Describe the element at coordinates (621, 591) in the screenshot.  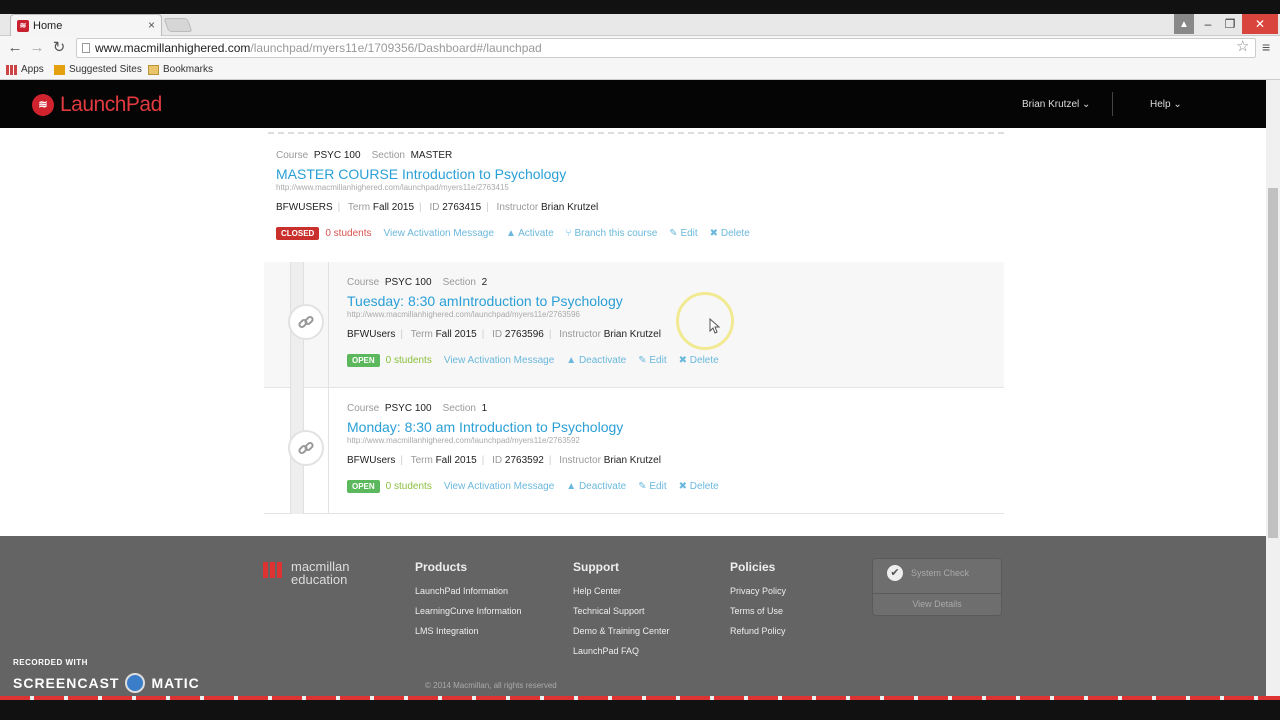
I see `footer-link: Help Center` at that location.